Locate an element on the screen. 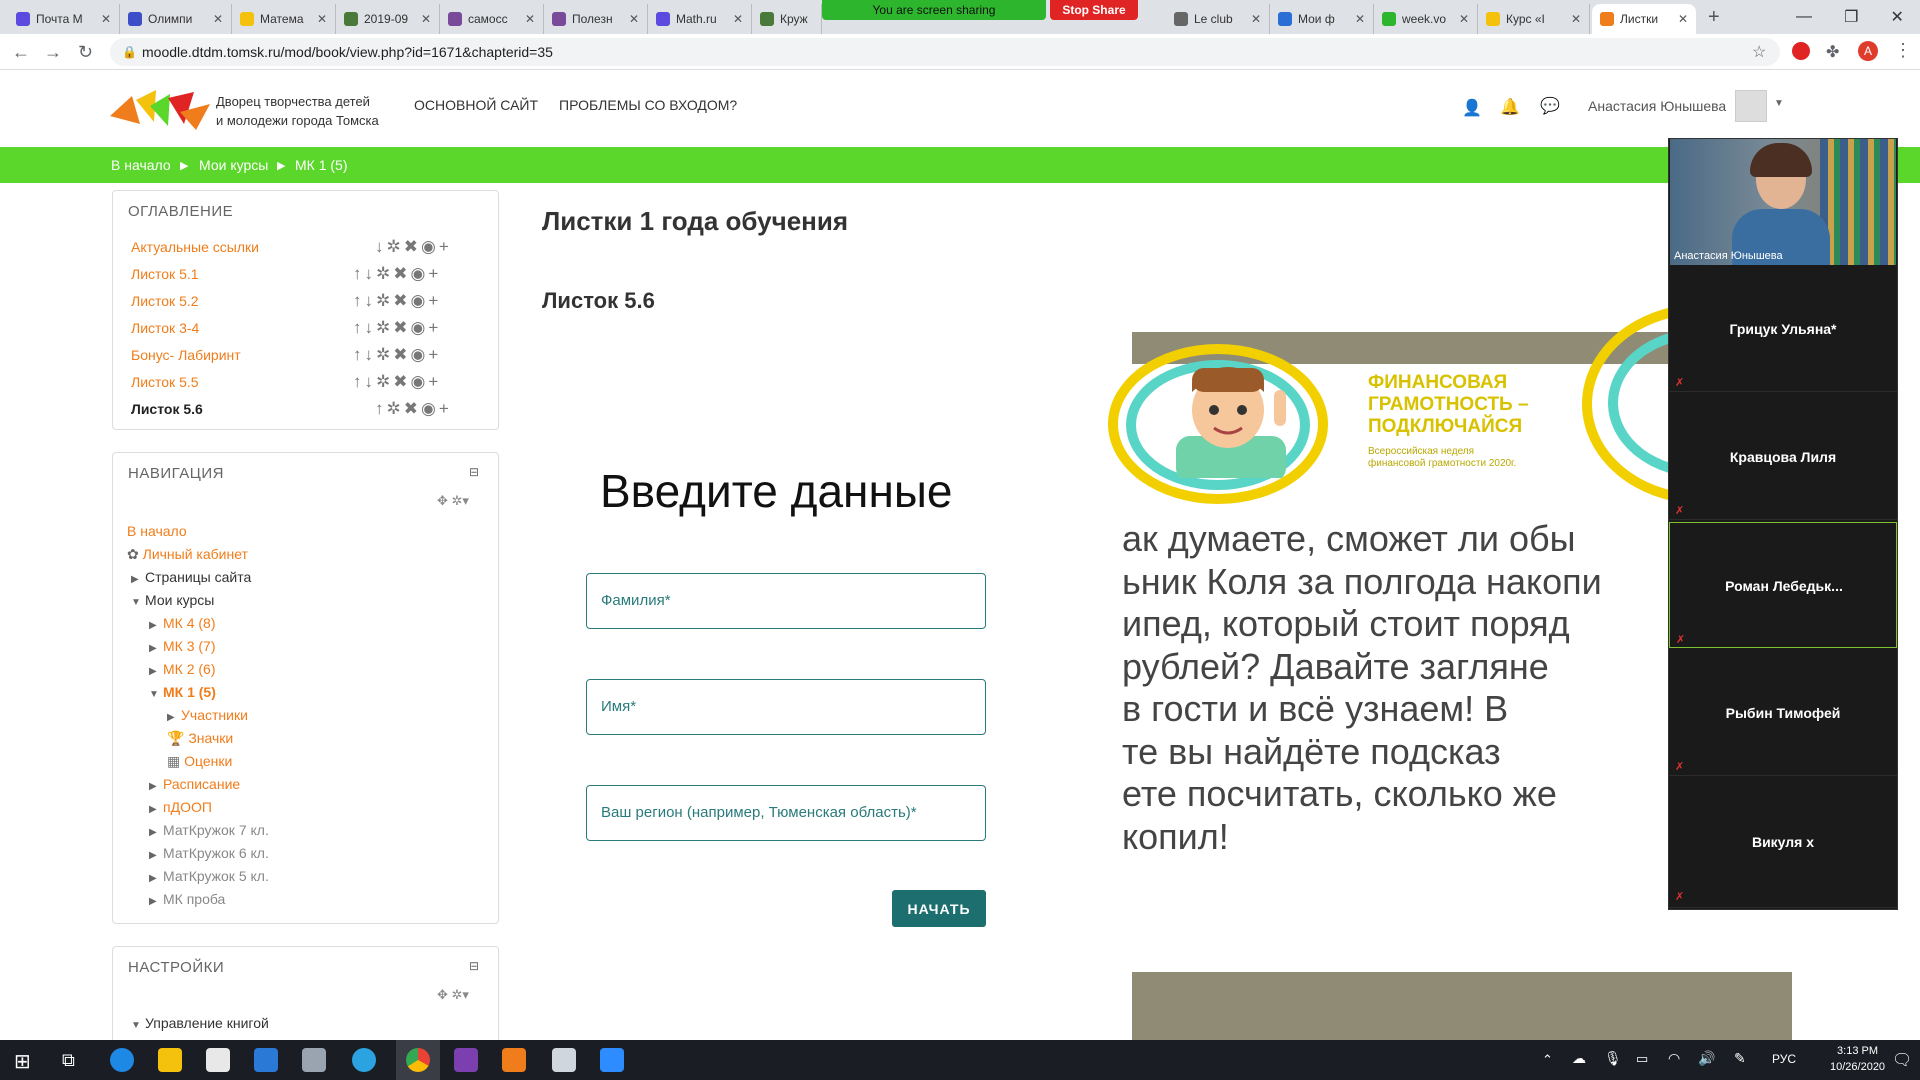 This screenshot has width=1920, height=1080. participant-tile: Грицук Ульяна* ✗ is located at coordinates (1783, 329).